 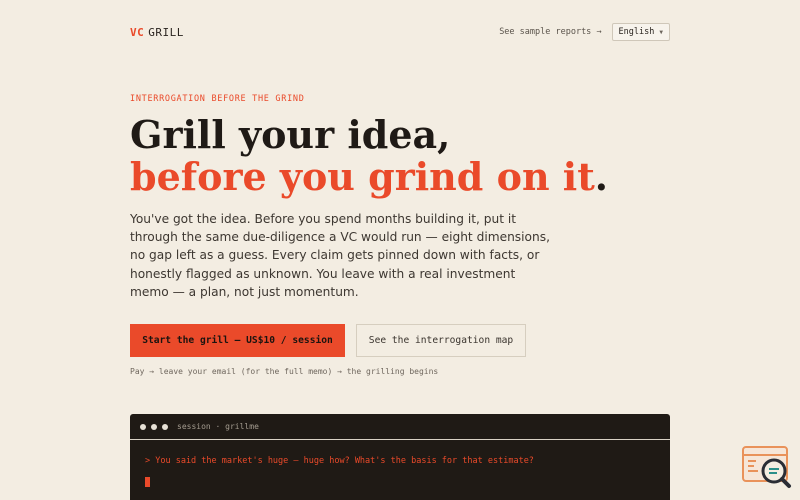 What do you see at coordinates (290, 134) in the screenshot?
I see `hero-title-line1: Grill your idea,` at bounding box center [290, 134].